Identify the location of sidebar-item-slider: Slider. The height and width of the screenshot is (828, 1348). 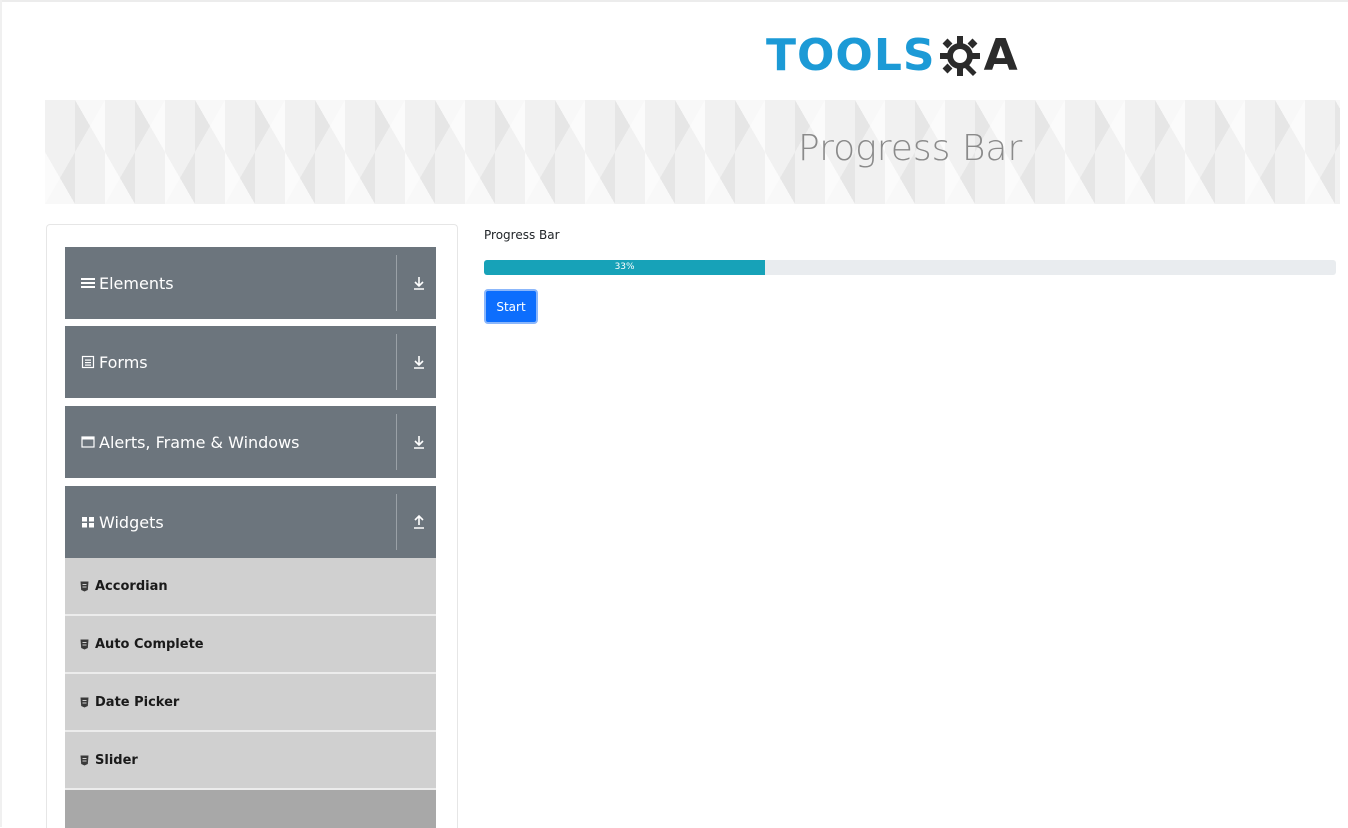
(250, 761).